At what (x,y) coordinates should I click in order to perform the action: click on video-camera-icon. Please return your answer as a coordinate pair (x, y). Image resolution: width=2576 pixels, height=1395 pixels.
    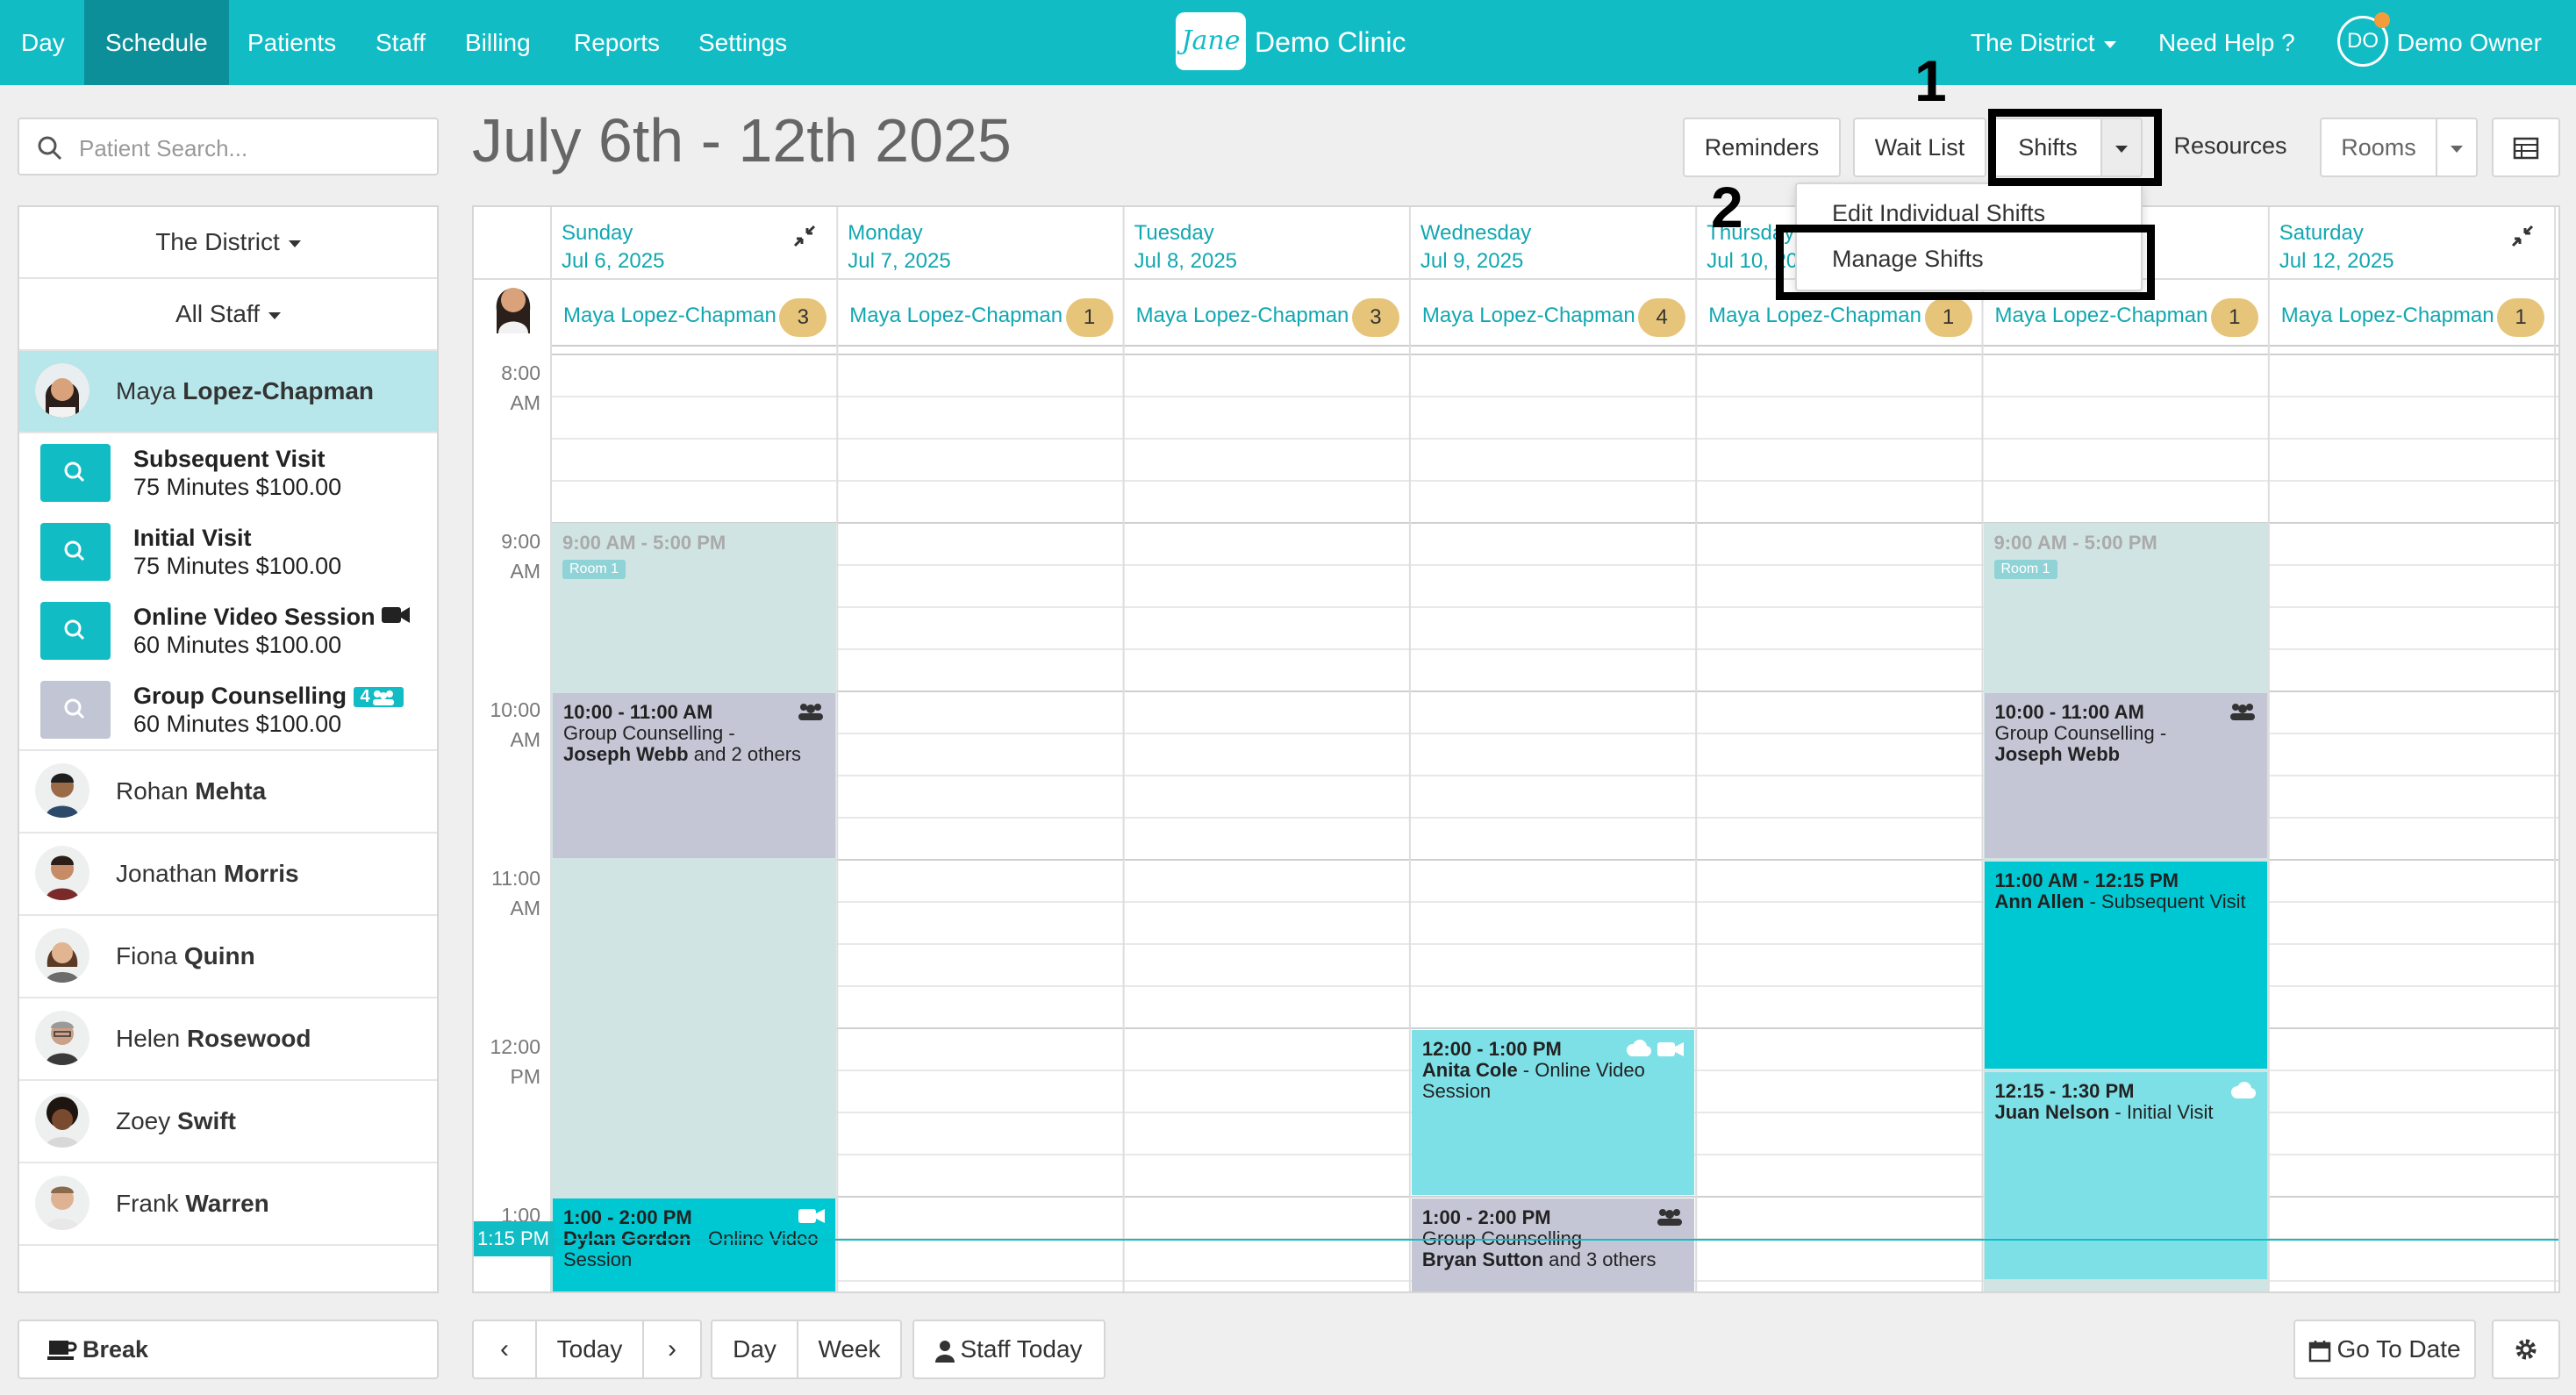
    Looking at the image, I should click on (1671, 1049).